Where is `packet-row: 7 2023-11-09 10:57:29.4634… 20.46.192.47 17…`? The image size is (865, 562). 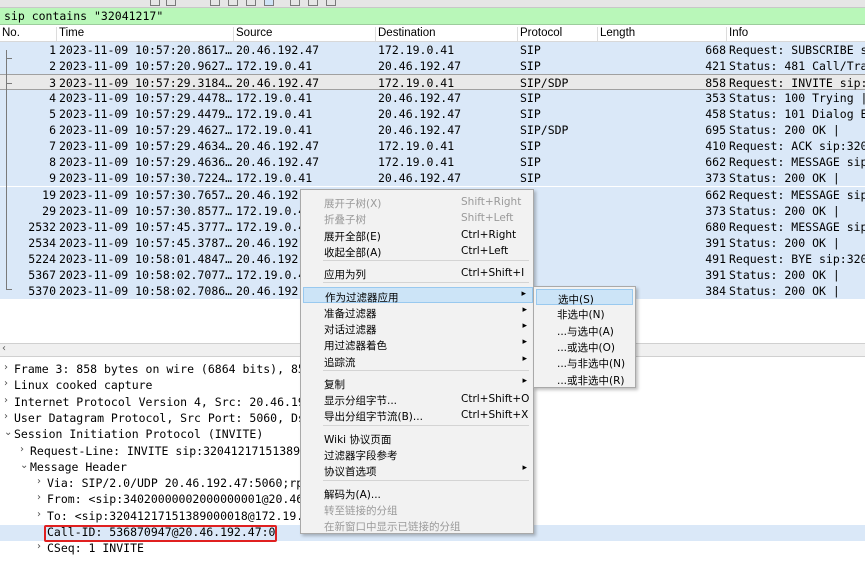
packet-row: 7 2023-11-09 10:57:29.4634… 20.46.192.47 17… is located at coordinates (432, 146).